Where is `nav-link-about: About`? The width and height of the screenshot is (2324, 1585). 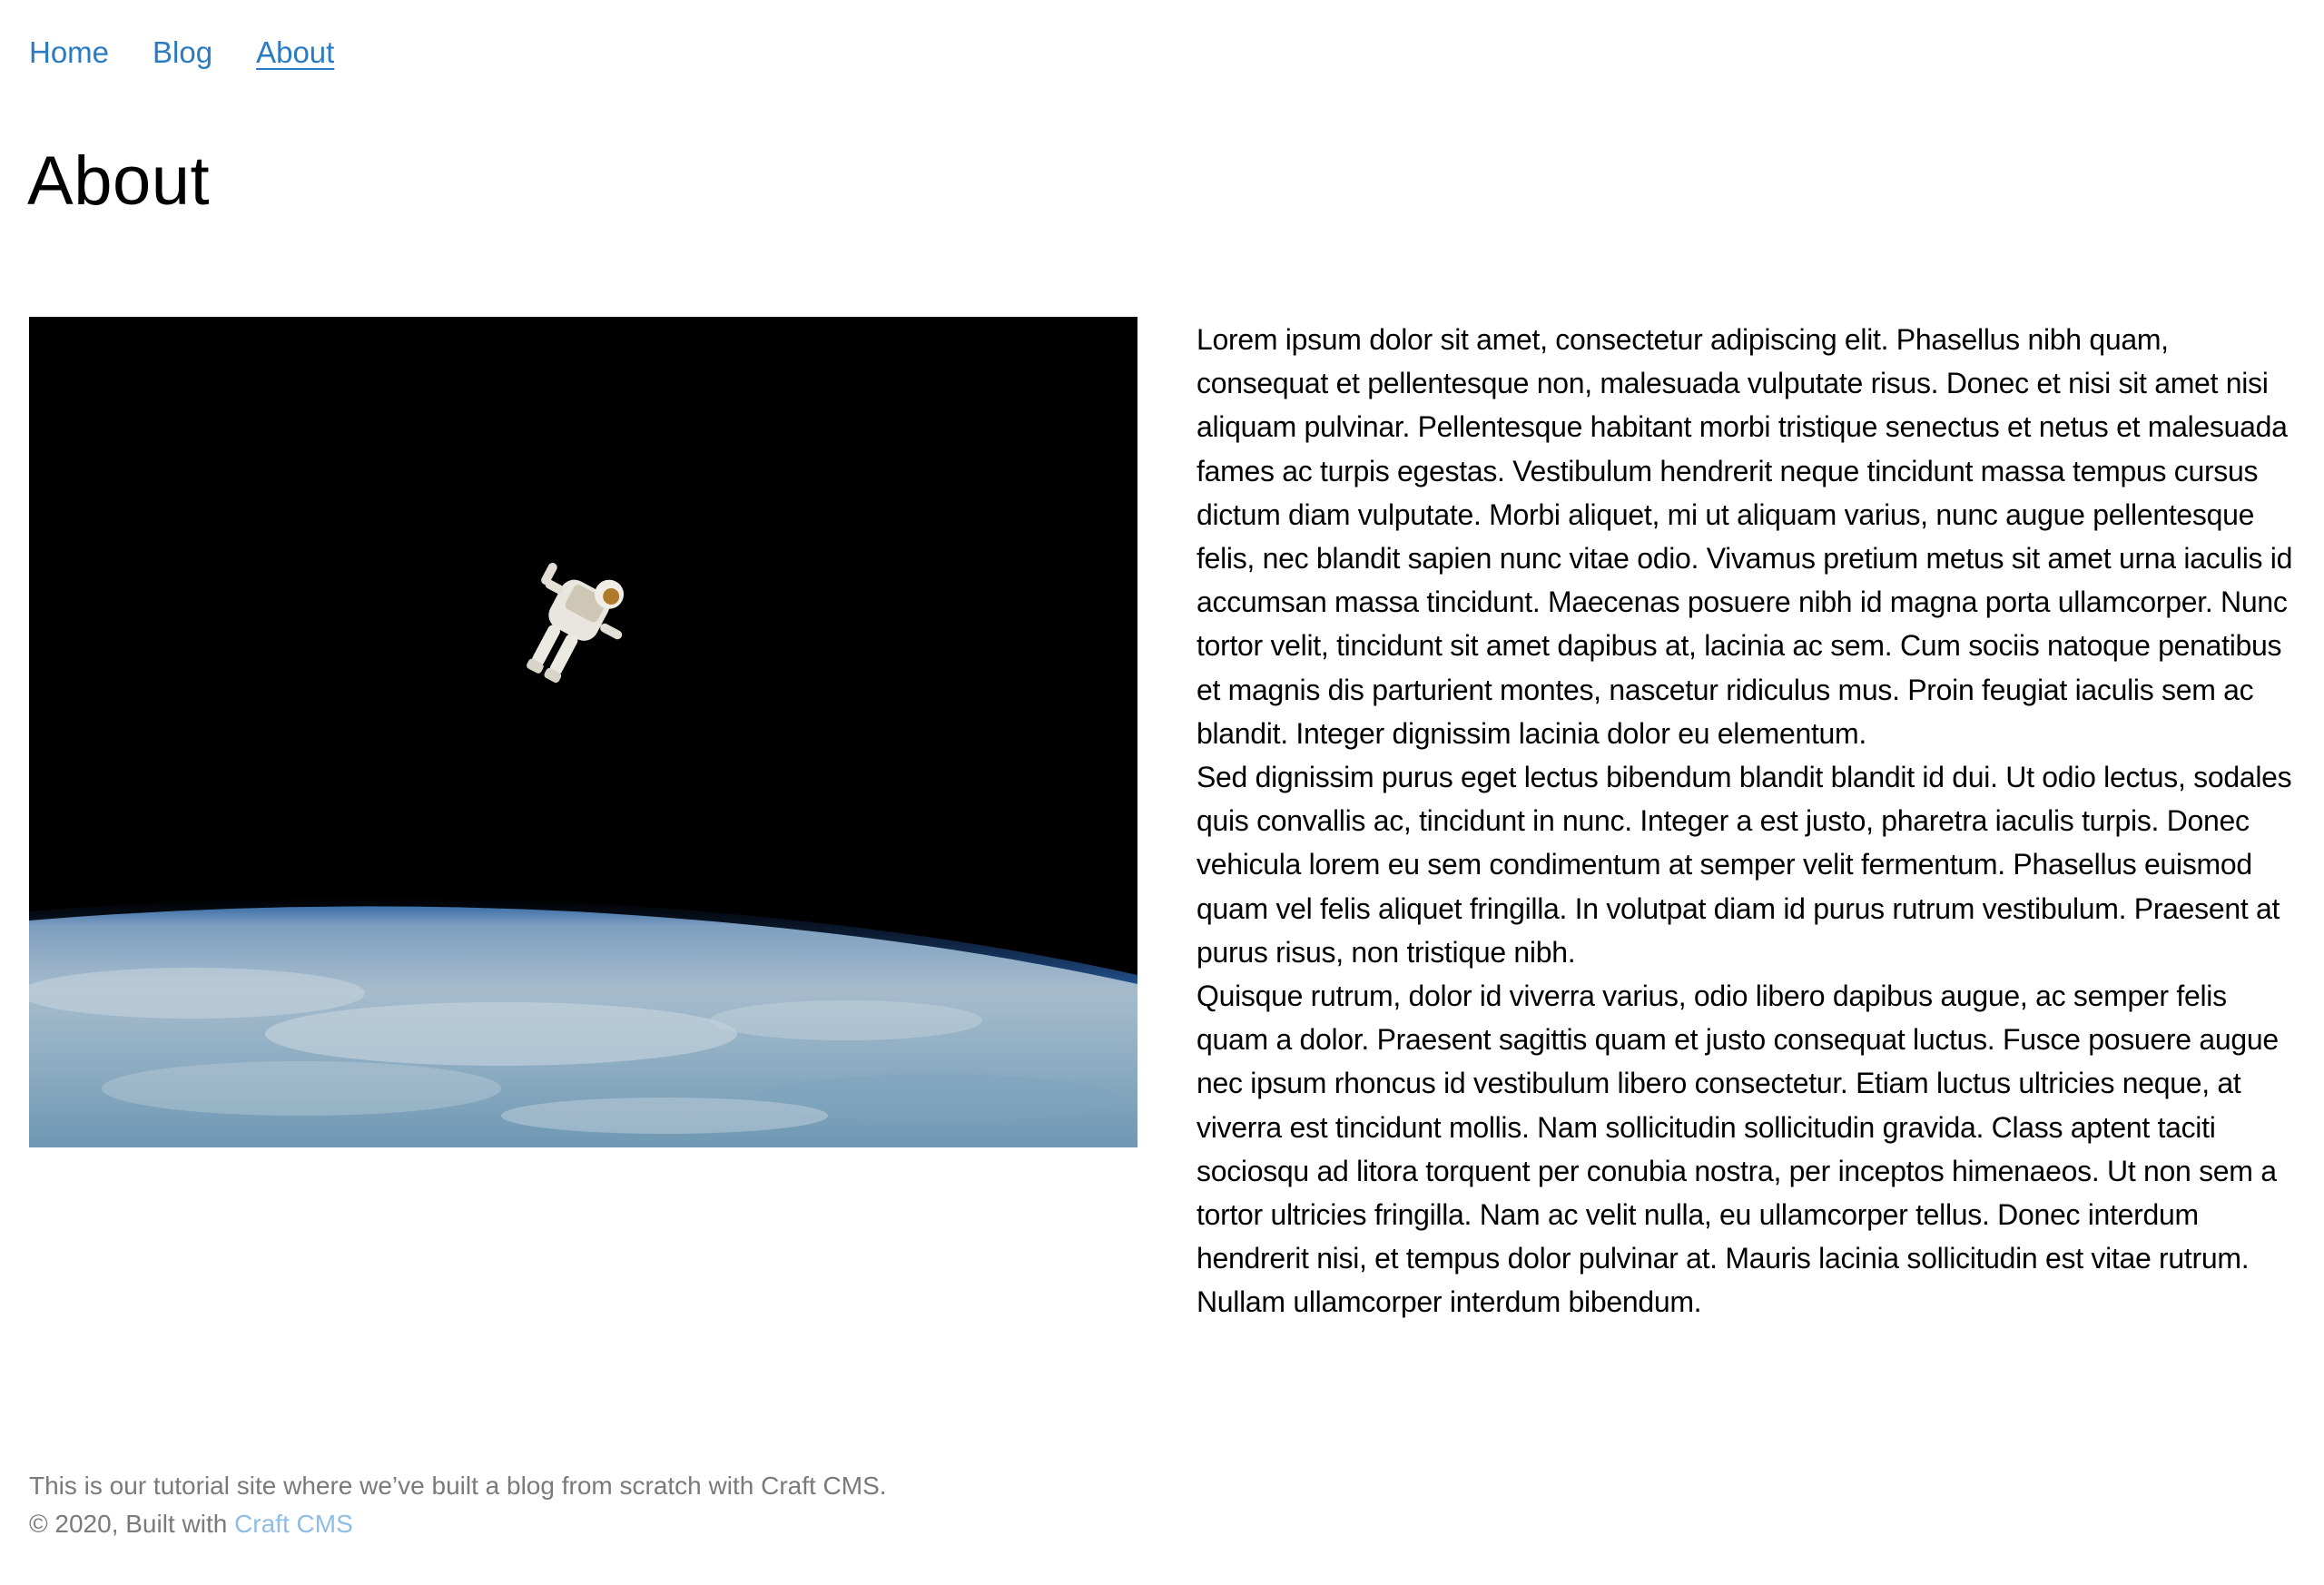
nav-link-about: About is located at coordinates (295, 52).